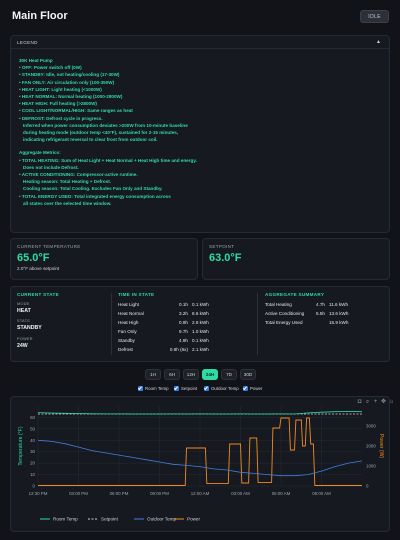 The image size is (400, 540). I want to click on legend-line: Heating season: Total Heating + Defrost., so click(67, 182).